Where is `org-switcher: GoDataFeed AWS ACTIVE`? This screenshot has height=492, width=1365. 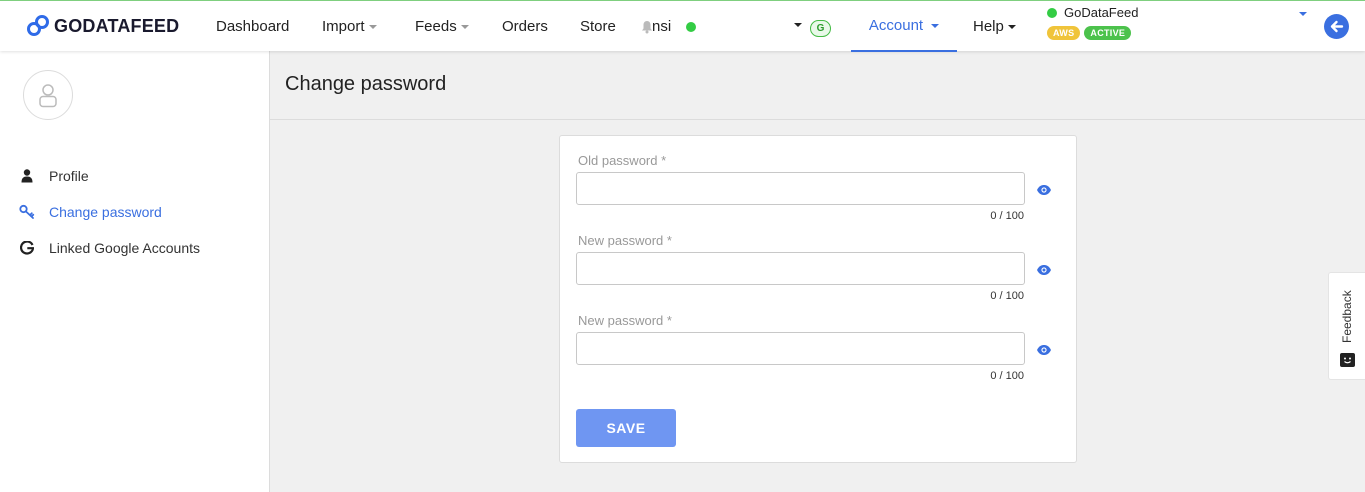
org-switcher: GoDataFeed AWS ACTIVE is located at coordinates (1092, 22).